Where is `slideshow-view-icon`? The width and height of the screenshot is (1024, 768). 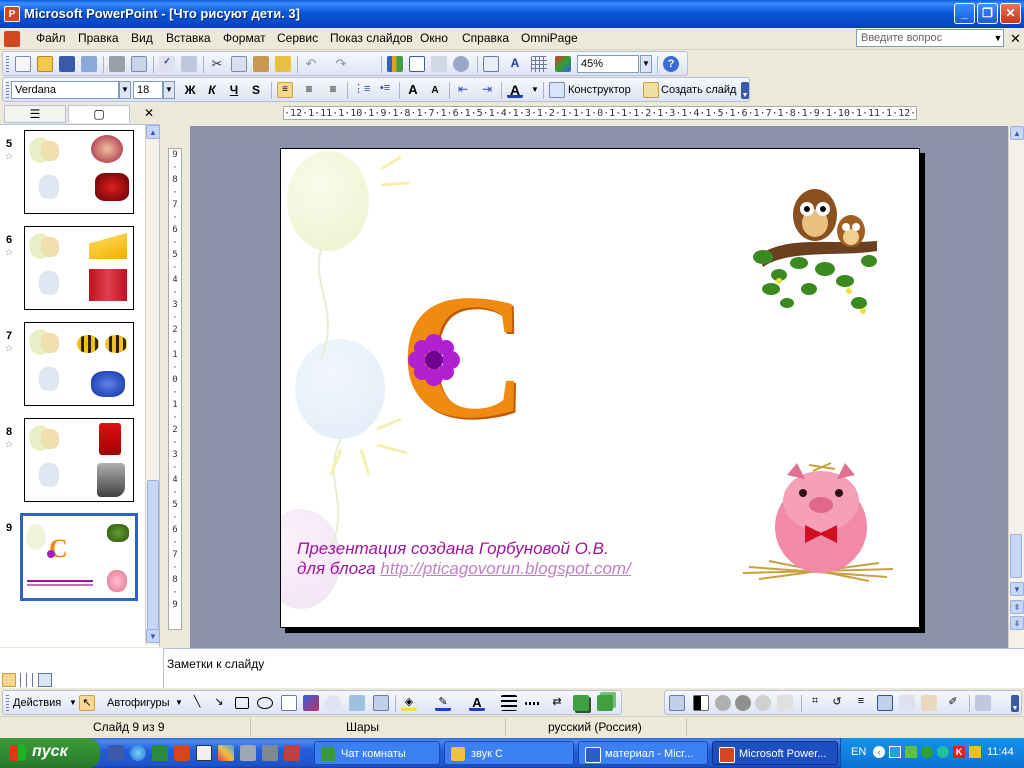
slideshow-view-icon is located at coordinates (45, 680).